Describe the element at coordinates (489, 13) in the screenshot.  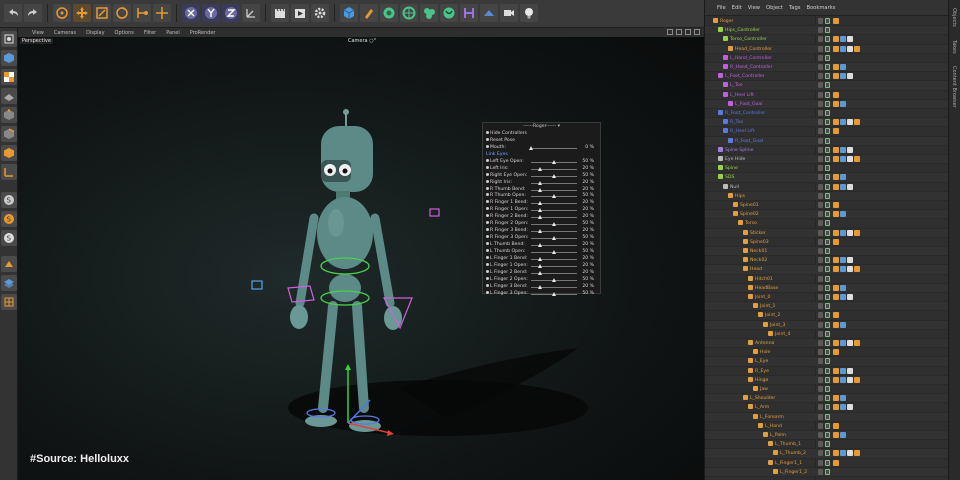
I see `scene-objects-button` at that location.